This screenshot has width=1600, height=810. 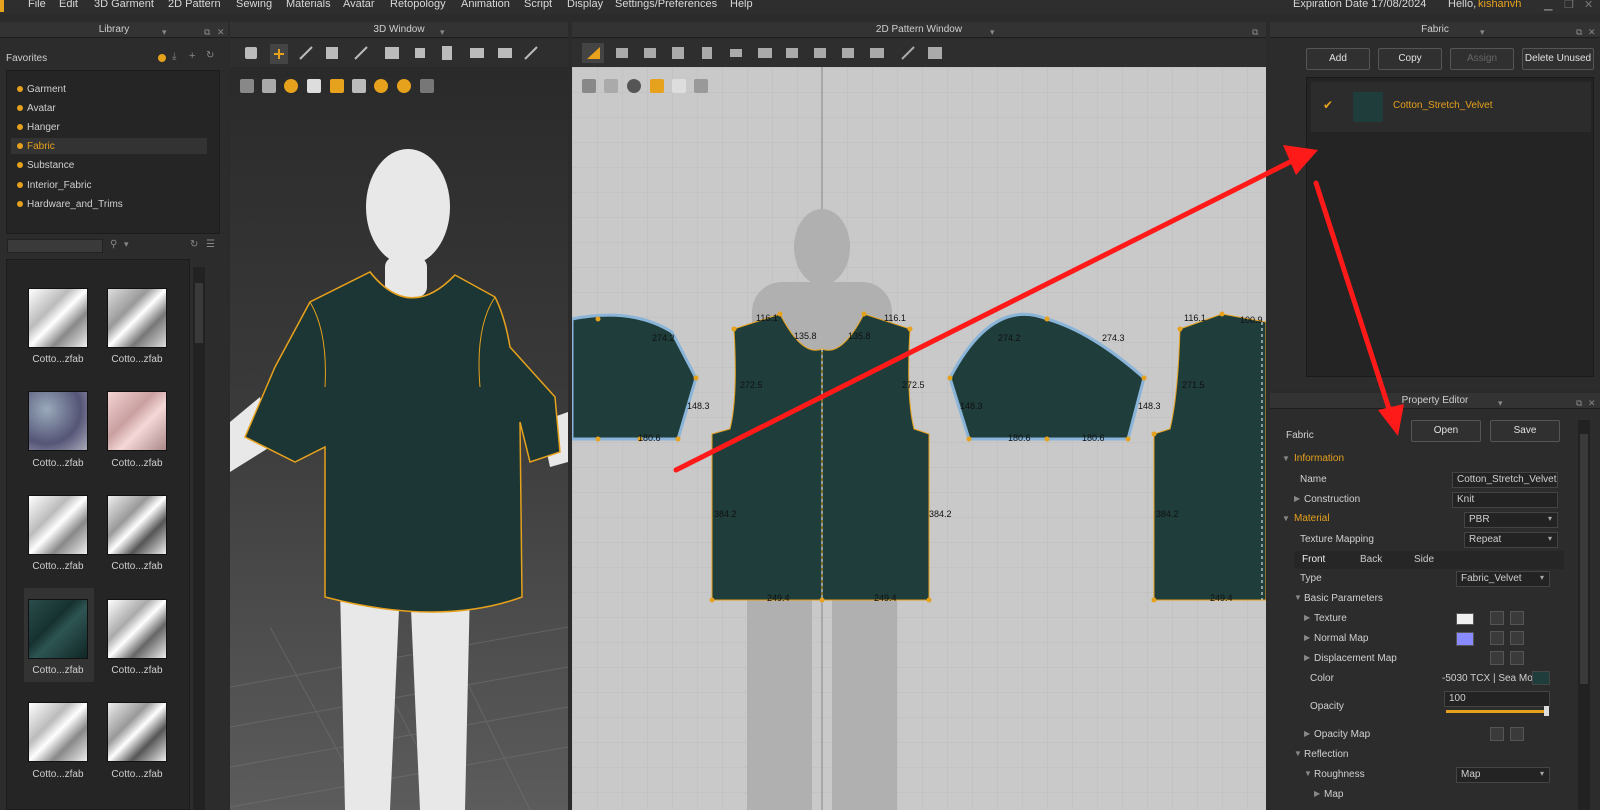 I want to click on list-view-icon: ☰, so click(x=210, y=244).